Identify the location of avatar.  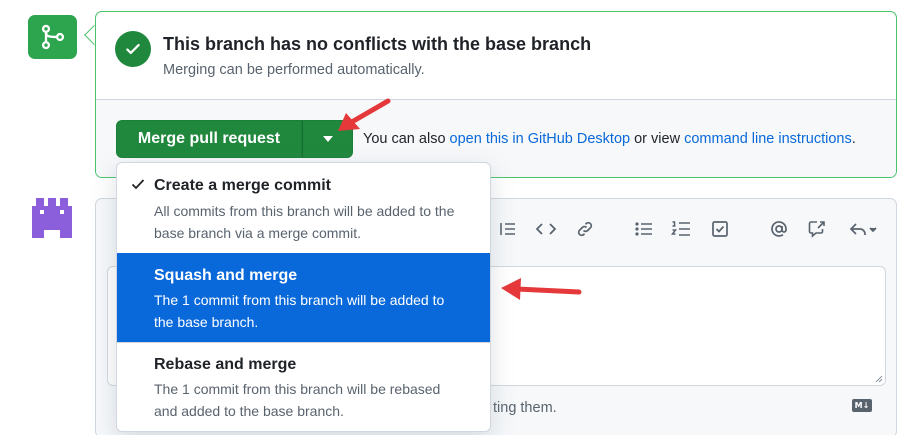
(52, 220).